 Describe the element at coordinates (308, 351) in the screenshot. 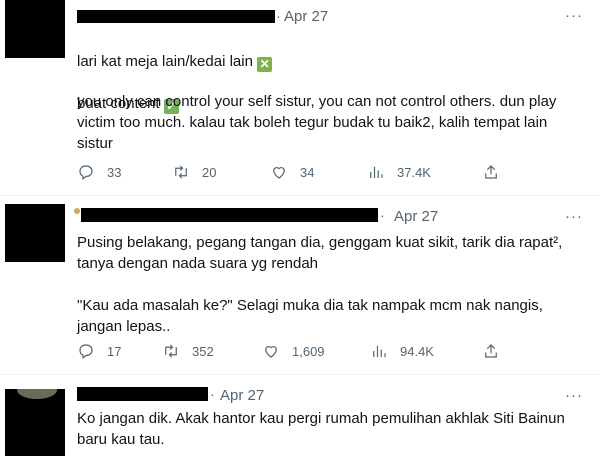

I see `like-count: 1,609` at that location.